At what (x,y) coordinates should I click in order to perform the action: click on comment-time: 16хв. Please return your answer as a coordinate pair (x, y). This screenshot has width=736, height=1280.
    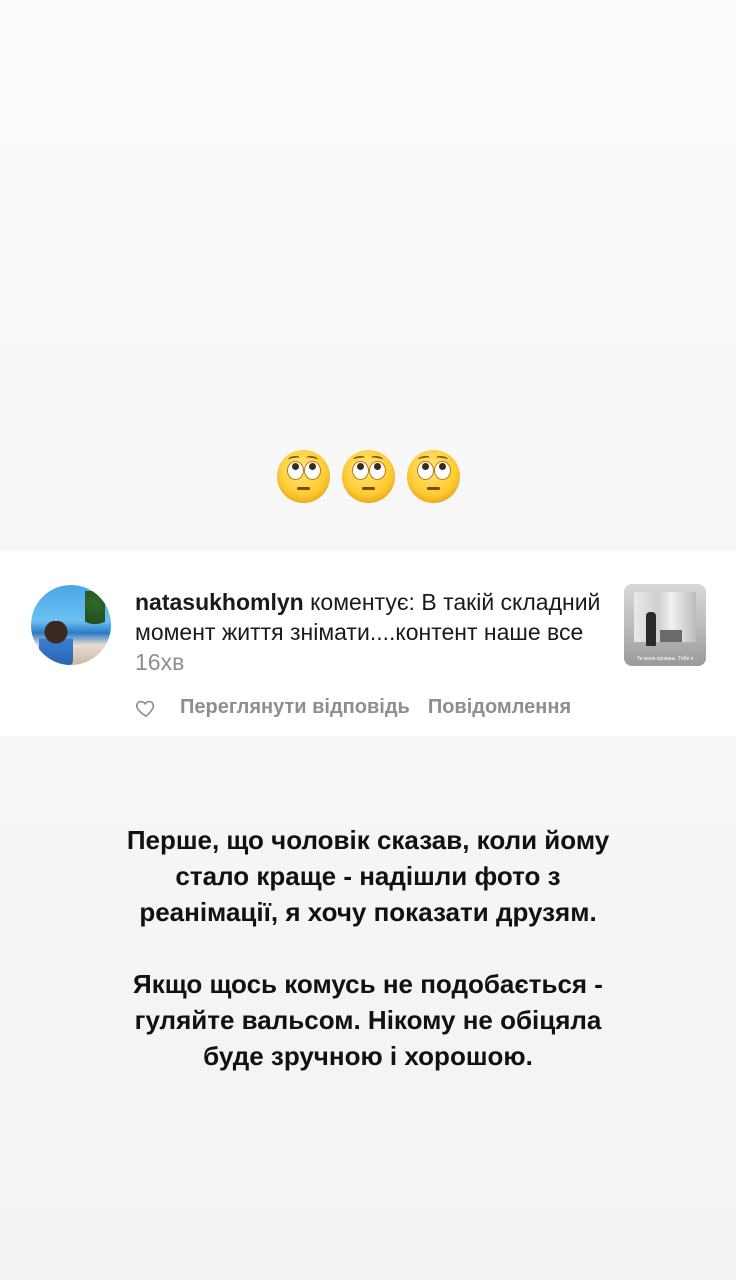
    Looking at the image, I should click on (160, 662).